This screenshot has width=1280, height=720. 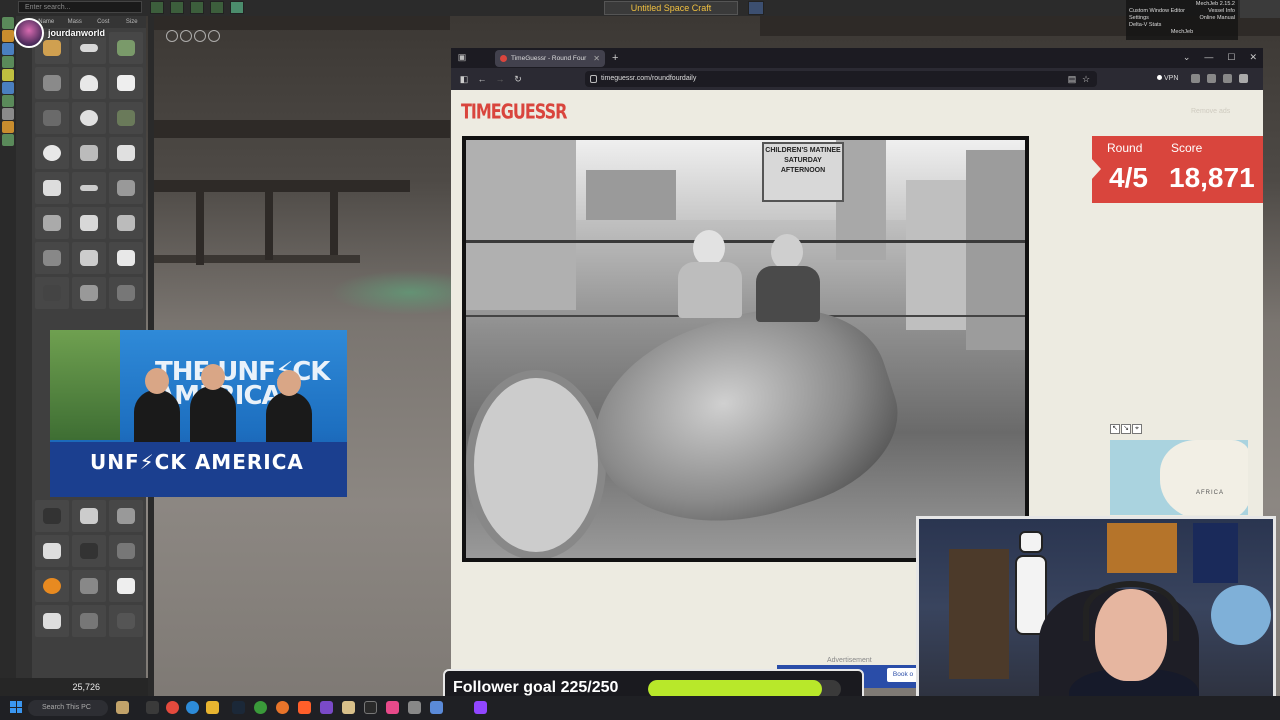 I want to click on save-craft-button, so click(x=197, y=7).